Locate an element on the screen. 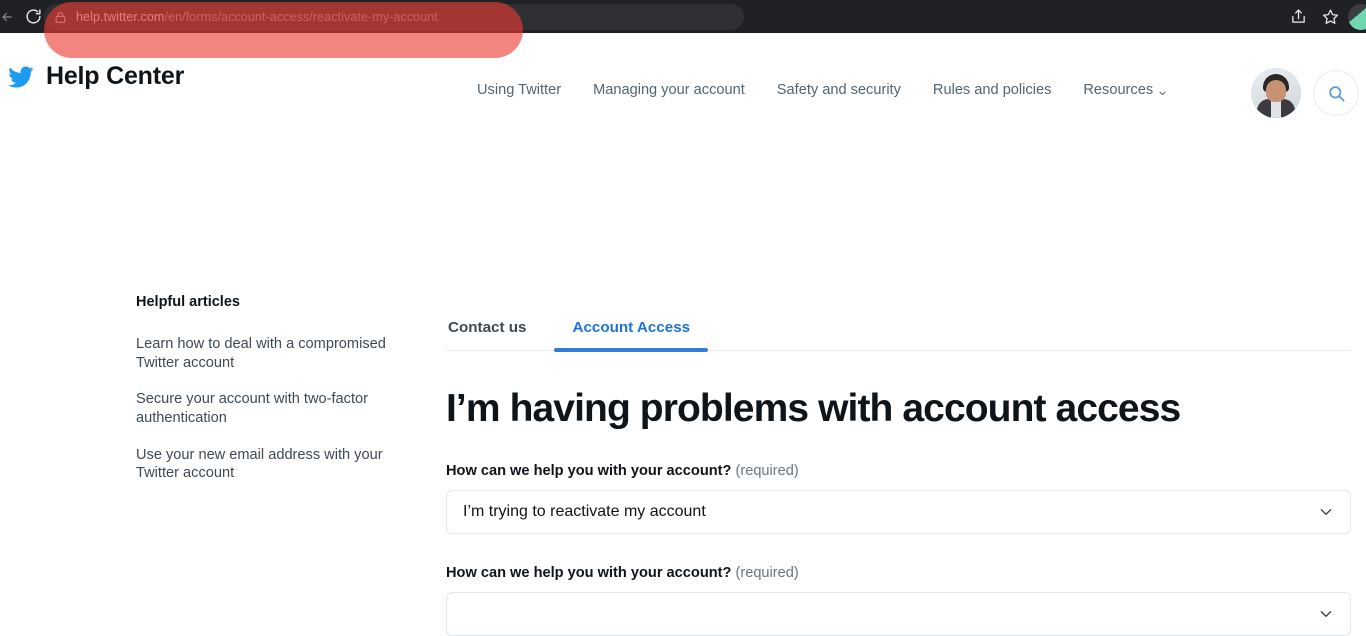 The height and width of the screenshot is (636, 1366). nav-item-using-twitter: Using Twitter is located at coordinates (519, 90).